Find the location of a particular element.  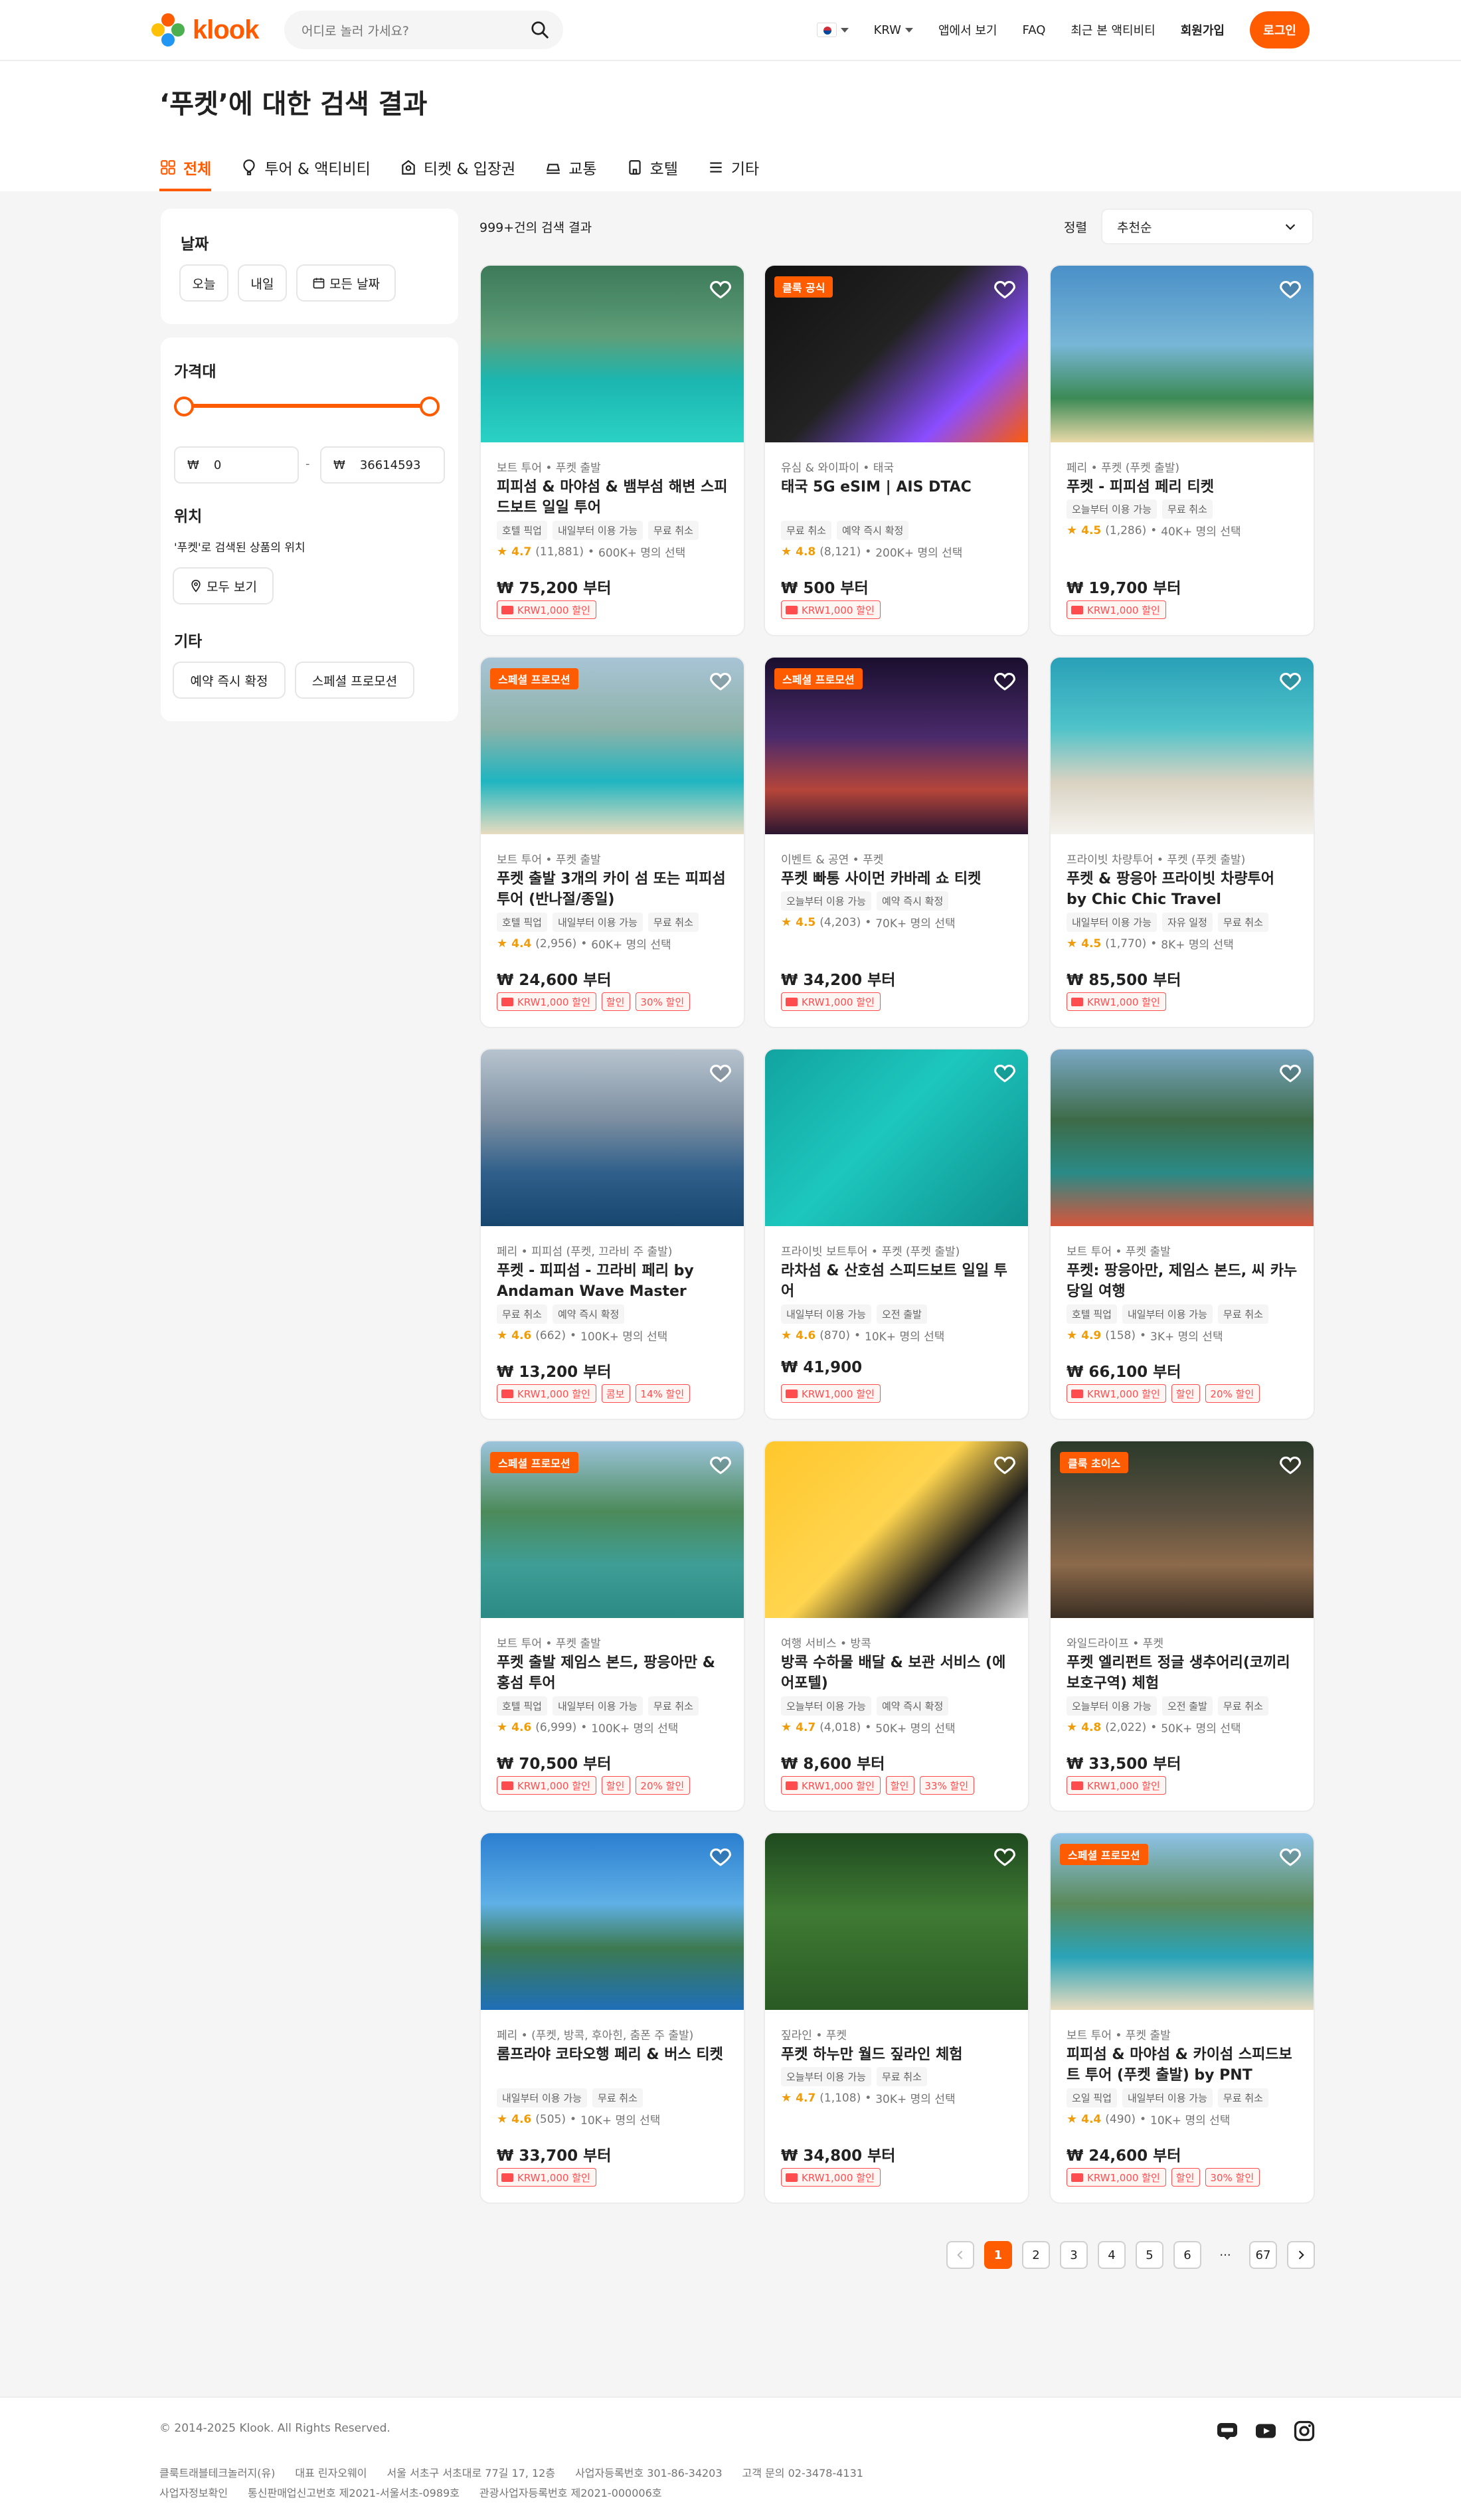

location-view-all-button: 모두 보기 is located at coordinates (223, 585).